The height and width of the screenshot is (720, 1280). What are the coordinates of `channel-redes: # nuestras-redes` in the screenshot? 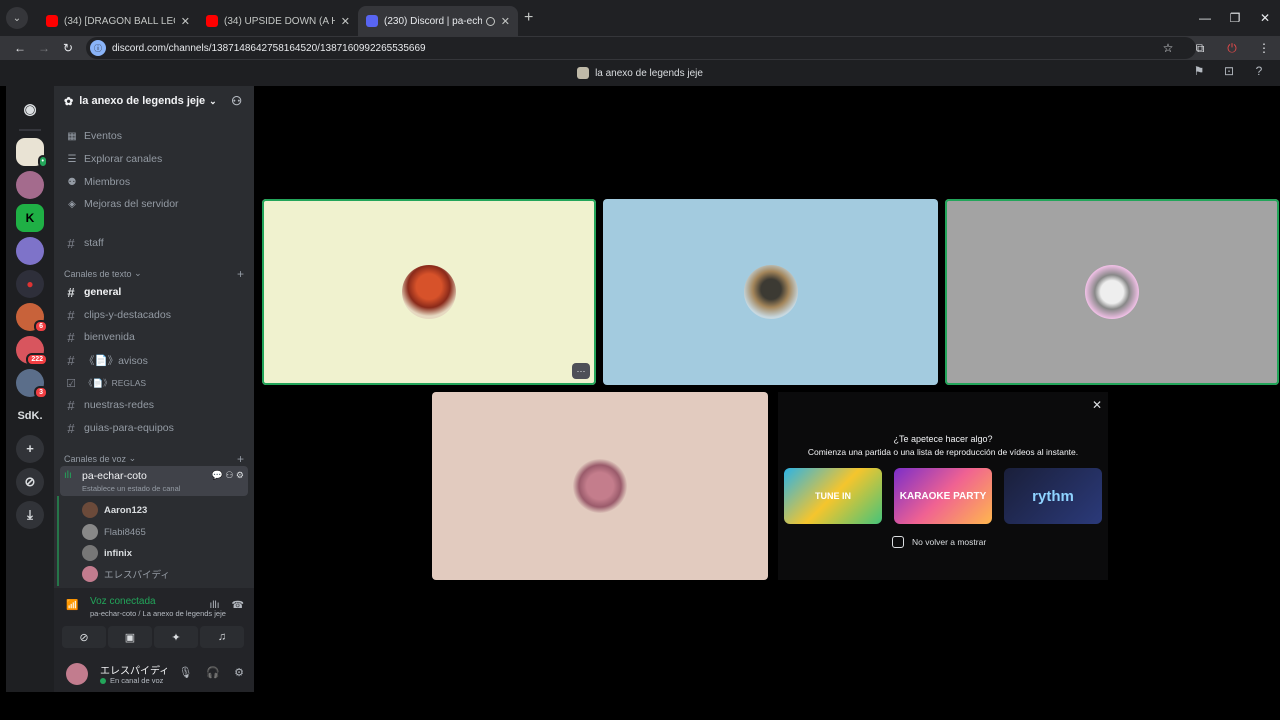 It's located at (154, 405).